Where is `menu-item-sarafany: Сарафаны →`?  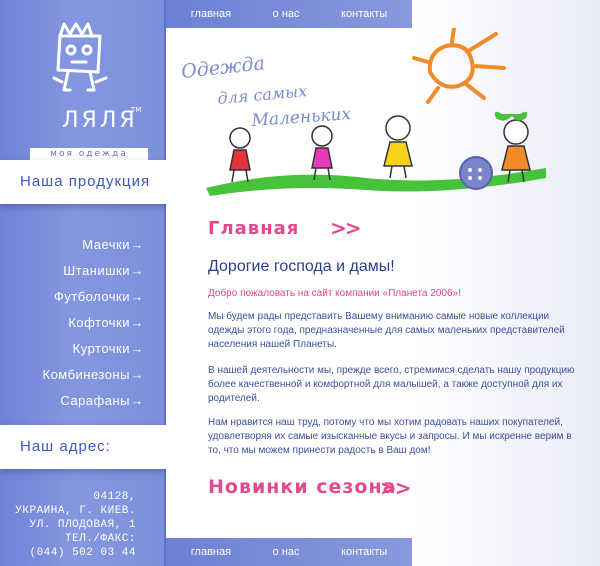
menu-item-sarafany: Сарафаны → is located at coordinates (83, 401).